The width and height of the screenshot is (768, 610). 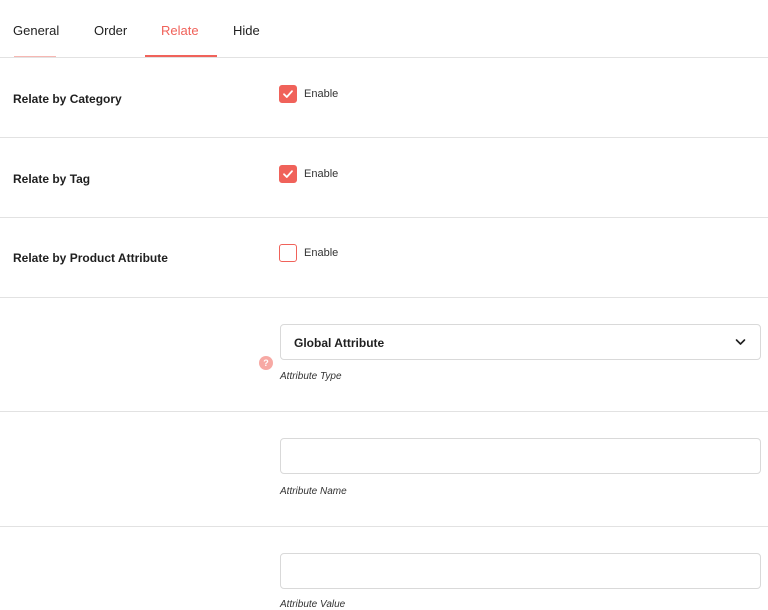 I want to click on setting-row-tag: Relate by Tag Enable, so click(x=384, y=178).